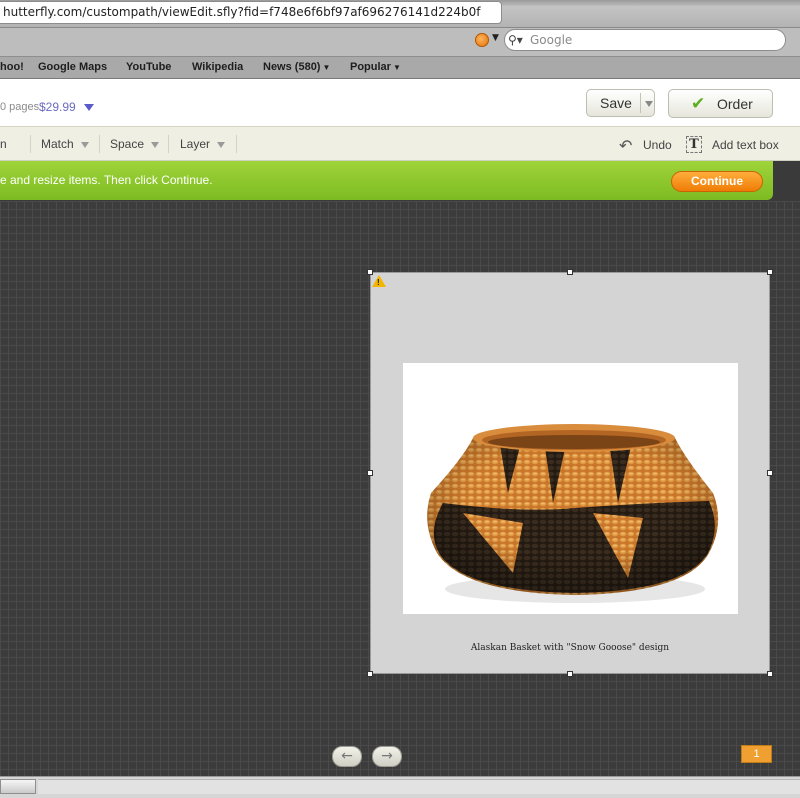  I want to click on toolbar-label: Space, so click(127, 144).